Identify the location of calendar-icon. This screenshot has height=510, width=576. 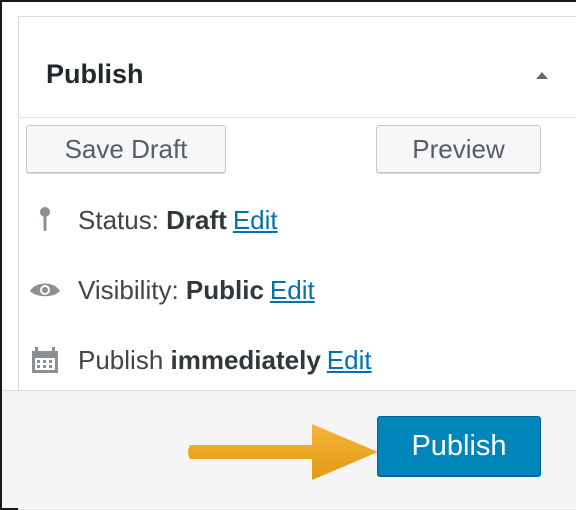
(45, 360).